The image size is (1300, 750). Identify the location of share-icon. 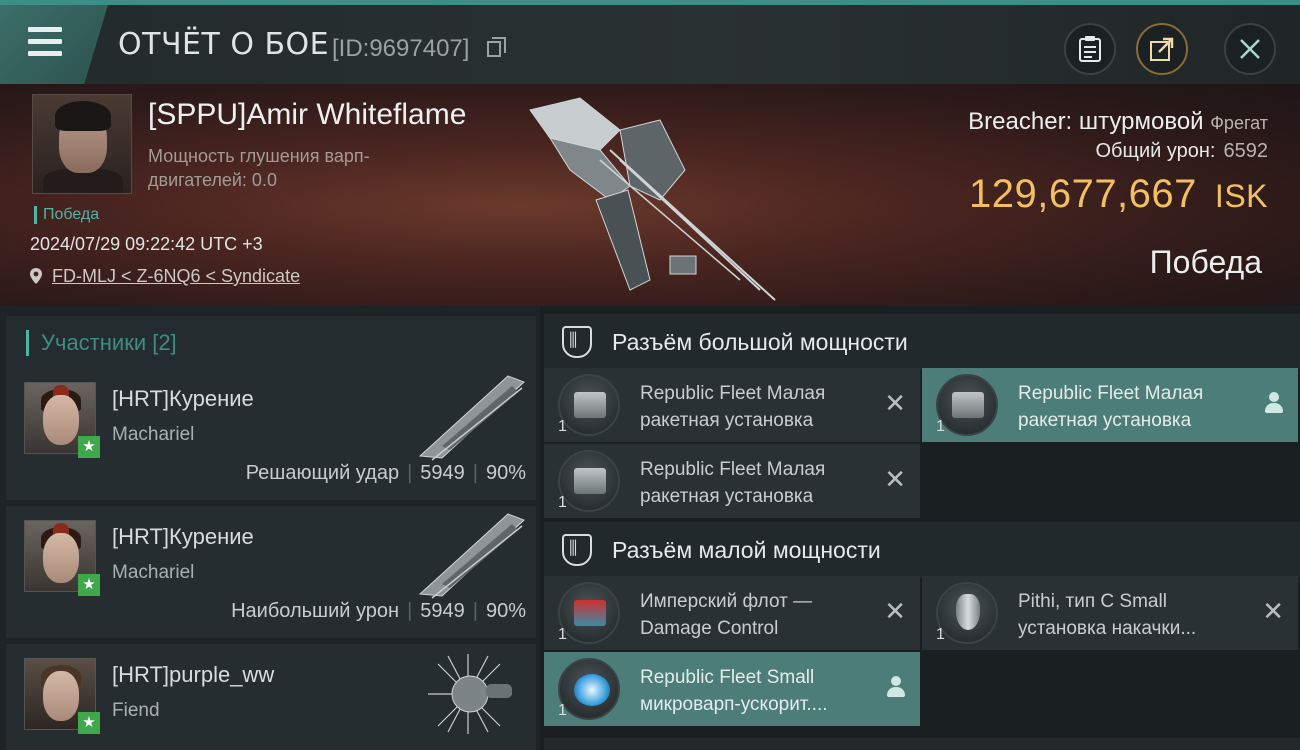
(1162, 49).